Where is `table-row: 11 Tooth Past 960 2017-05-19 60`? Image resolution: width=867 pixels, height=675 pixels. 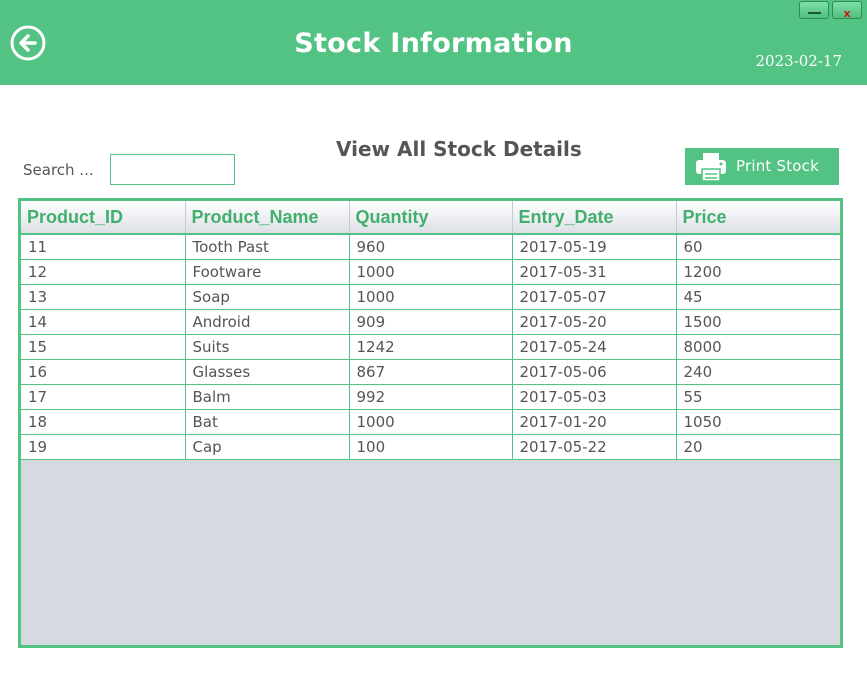 table-row: 11 Tooth Past 960 2017-05-19 60 is located at coordinates (430, 246).